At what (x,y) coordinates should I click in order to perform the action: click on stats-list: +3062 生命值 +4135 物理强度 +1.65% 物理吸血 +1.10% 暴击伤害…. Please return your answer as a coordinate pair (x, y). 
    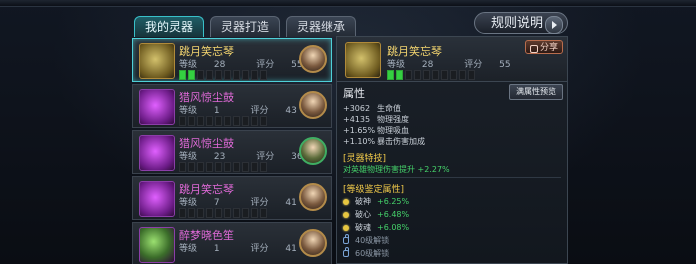
    Looking at the image, I should click on (384, 125).